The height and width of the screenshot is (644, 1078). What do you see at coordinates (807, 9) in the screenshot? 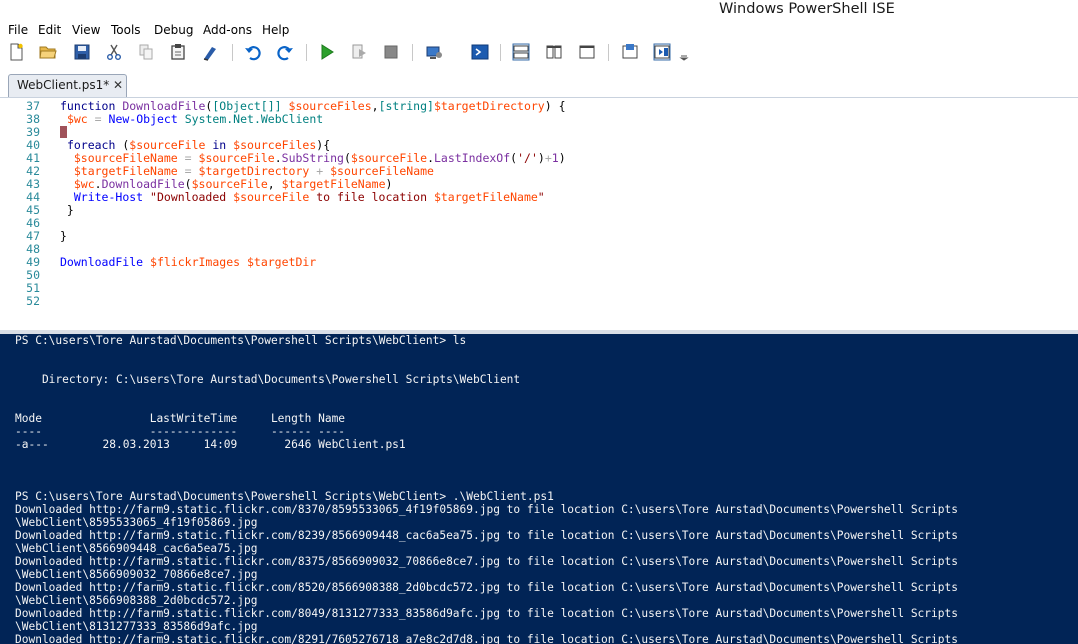
I see `window-title: Windows PowerShell ISE` at bounding box center [807, 9].